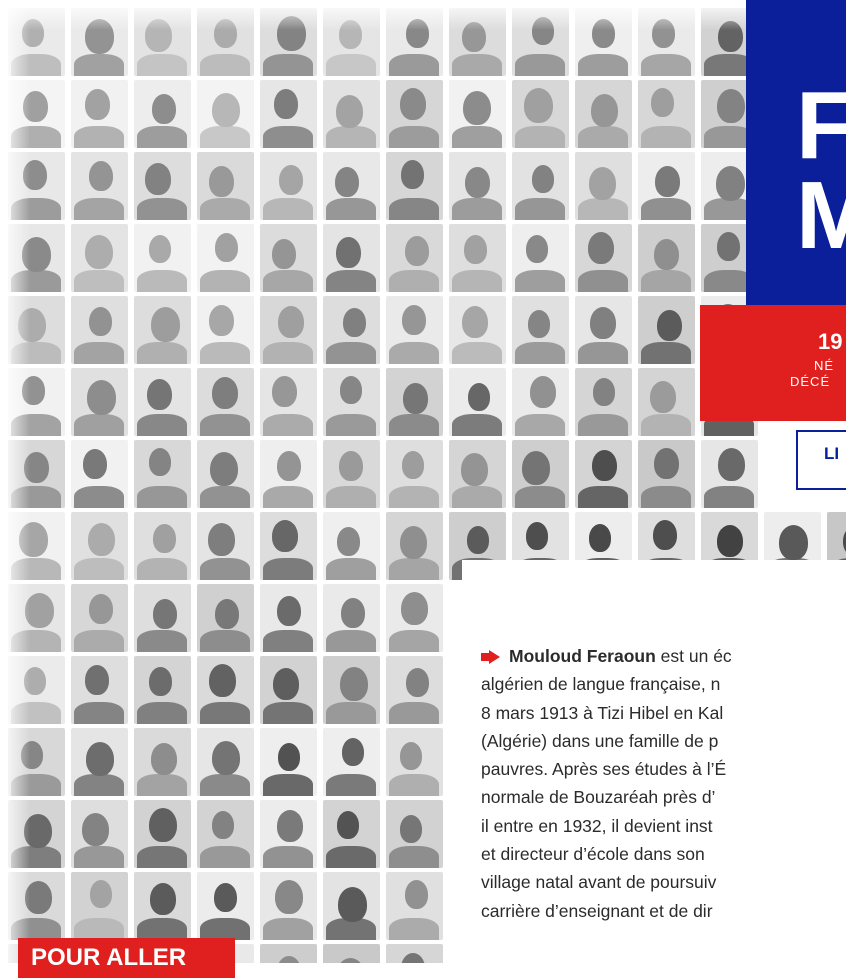 Image resolution: width=846 pixels, height=978 pixels. Describe the element at coordinates (830, 341) in the screenshot. I see `birth-year: 19` at that location.